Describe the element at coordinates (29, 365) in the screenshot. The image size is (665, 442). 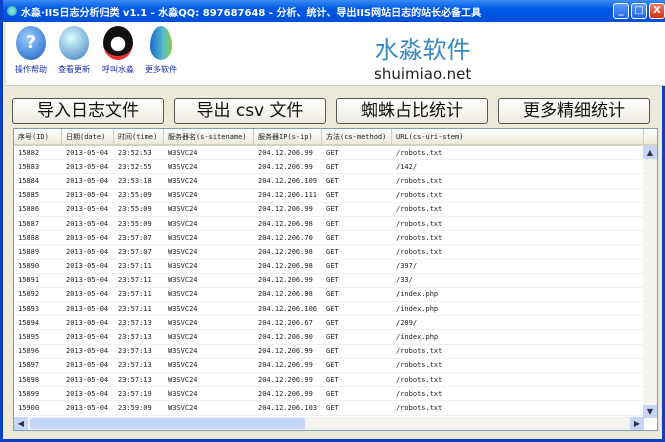
I see `table-cell: 15897` at that location.